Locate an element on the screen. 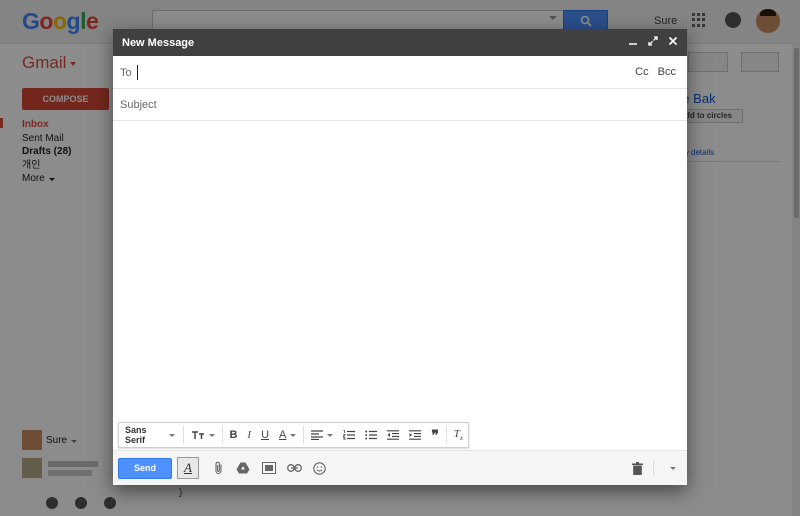  emoji-icon is located at coordinates (319, 468).